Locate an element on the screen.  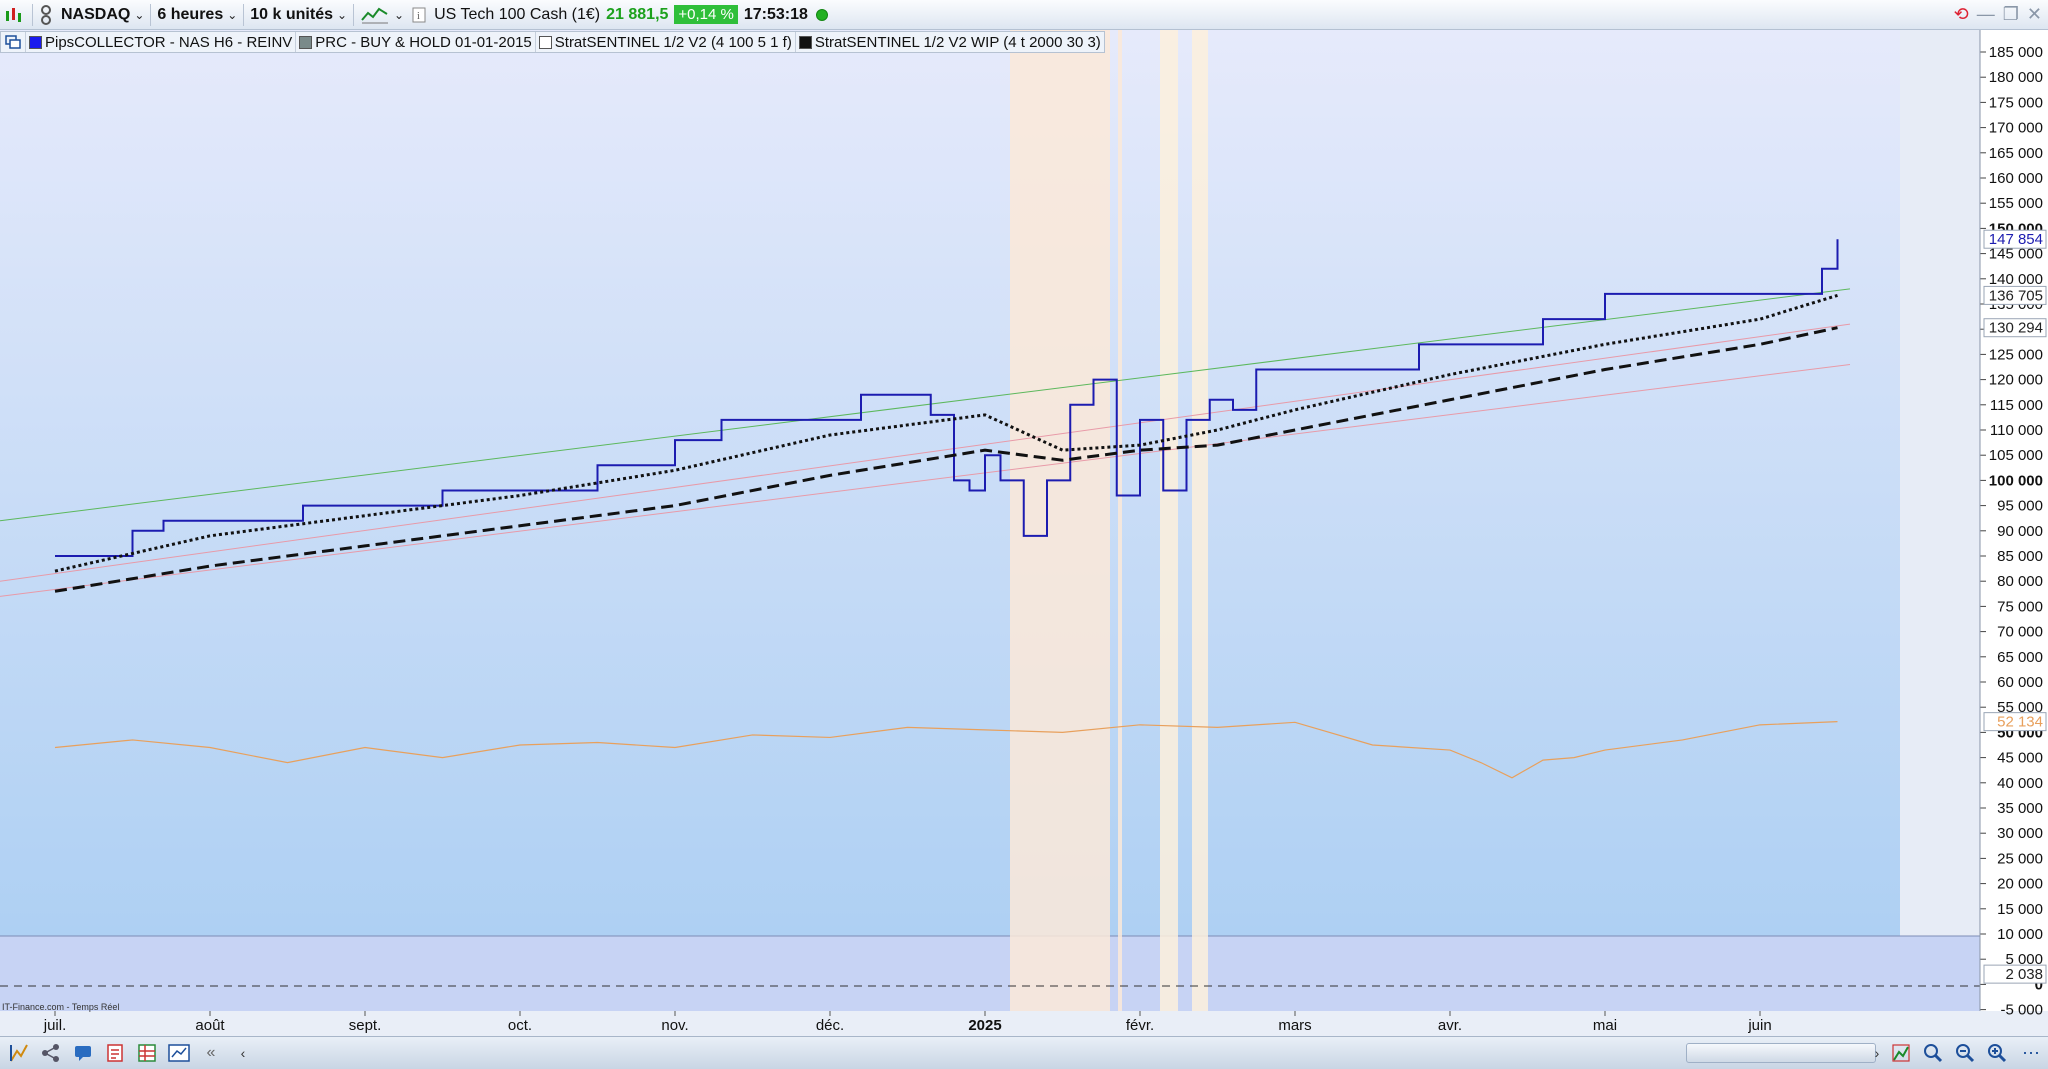
legend-label: PipsCOLLECTOR - NAS H6 - REINV is located at coordinates (169, 42).